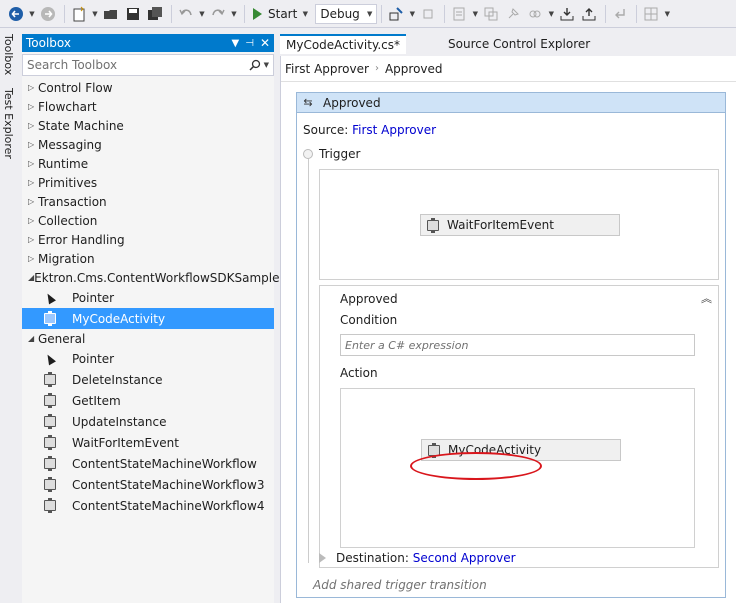 This screenshot has width=736, height=603. I want to click on pin-icon: ⊣, so click(249, 43).